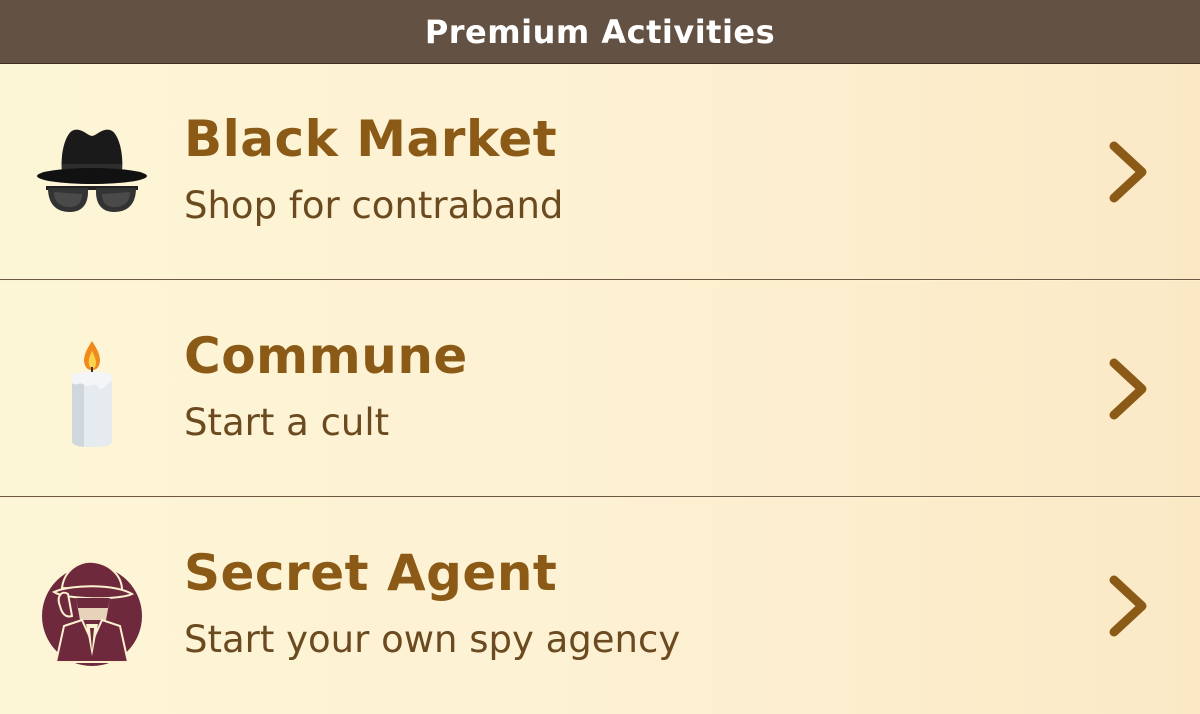 This screenshot has width=1200, height=714. I want to click on top-bar: Premium Activities, so click(600, 32).